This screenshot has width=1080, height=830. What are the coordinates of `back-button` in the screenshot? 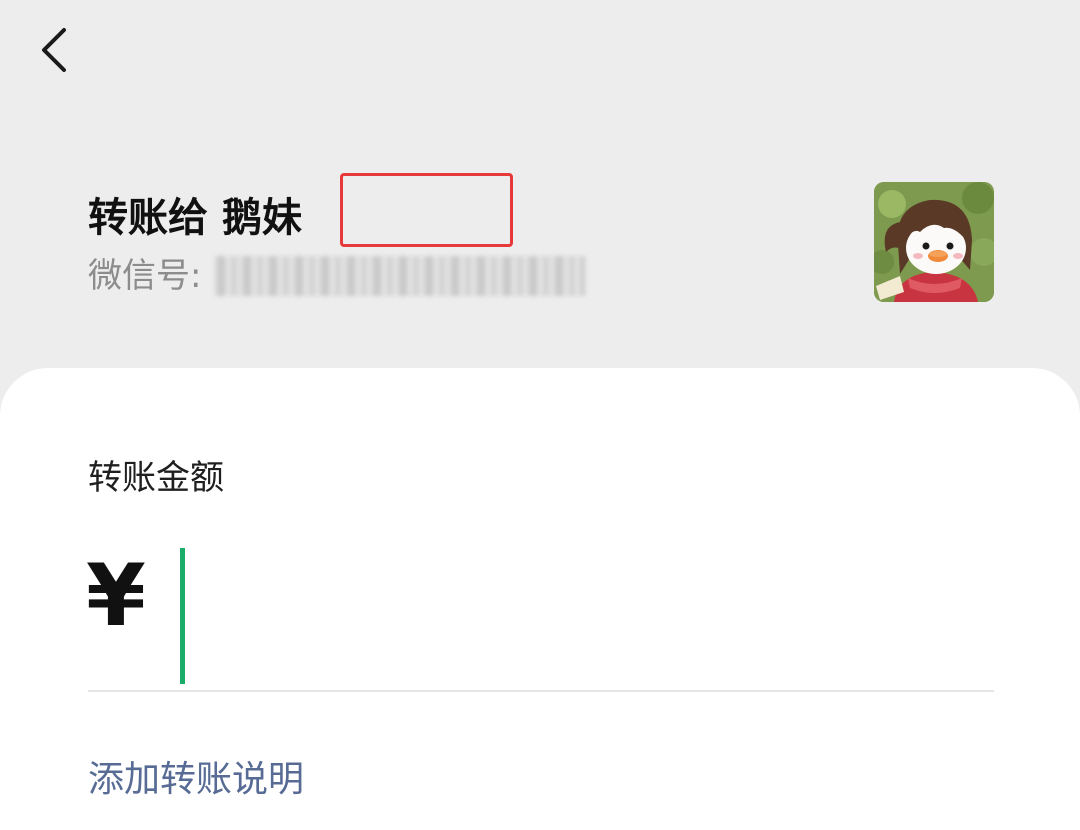 It's located at (56, 50).